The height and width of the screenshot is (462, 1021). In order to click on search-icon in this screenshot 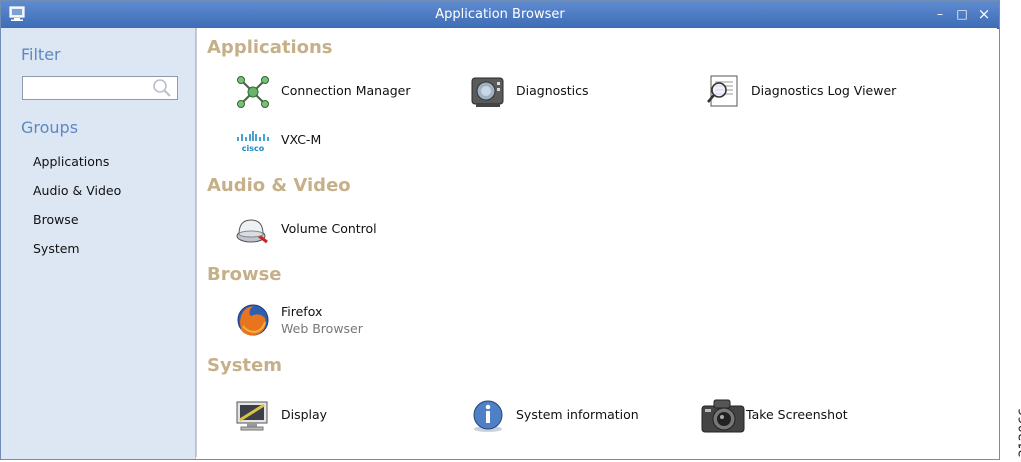, I will do `click(162, 88)`.